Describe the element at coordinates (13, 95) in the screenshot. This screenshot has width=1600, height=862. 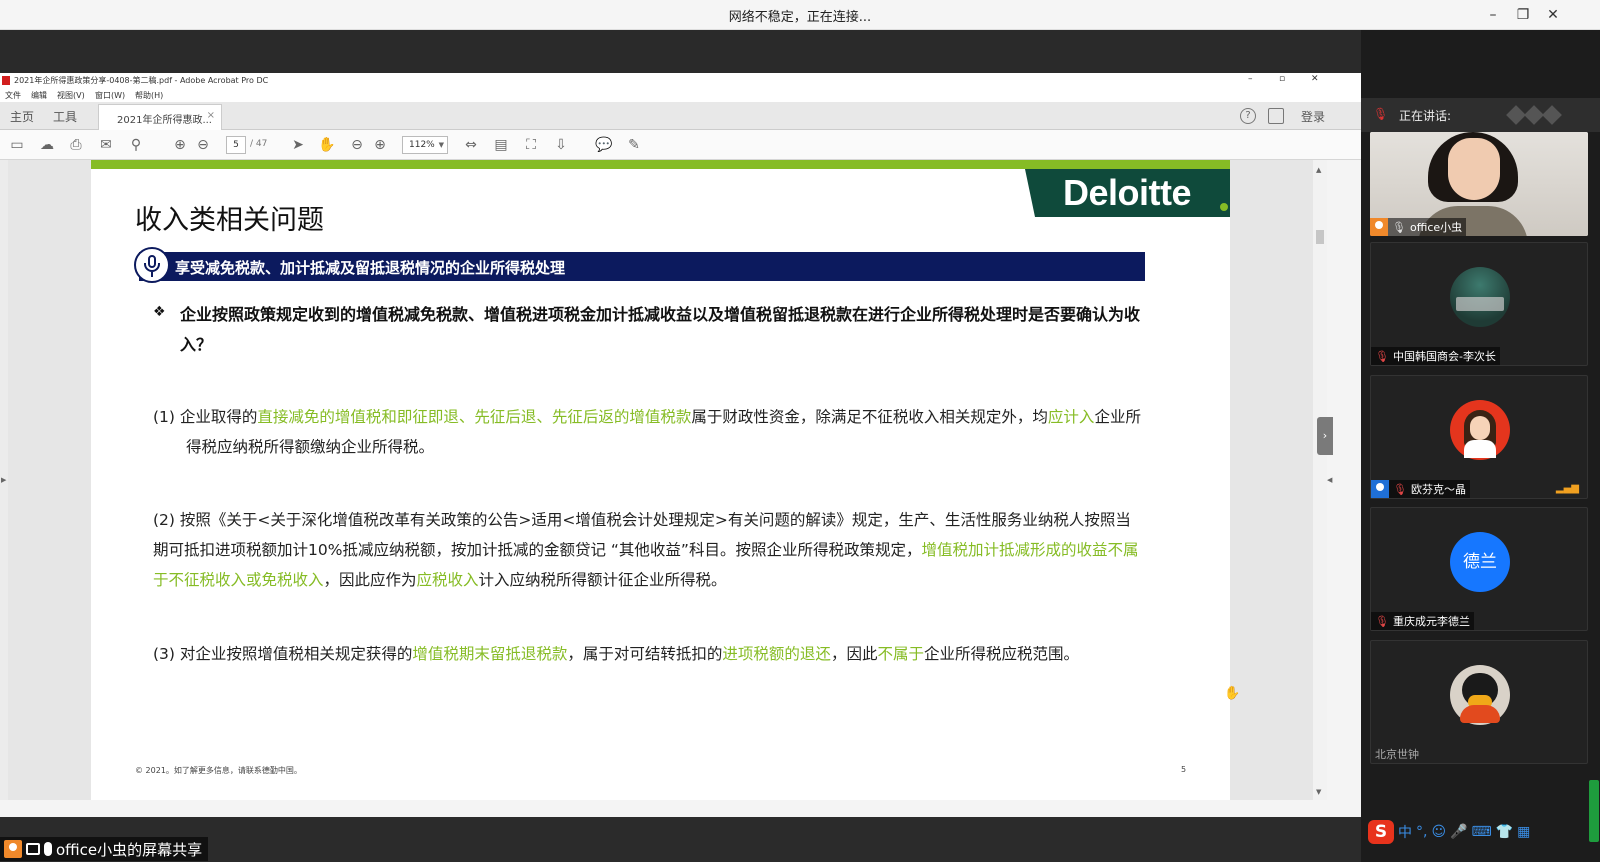
I see `menu-file: 文件` at that location.